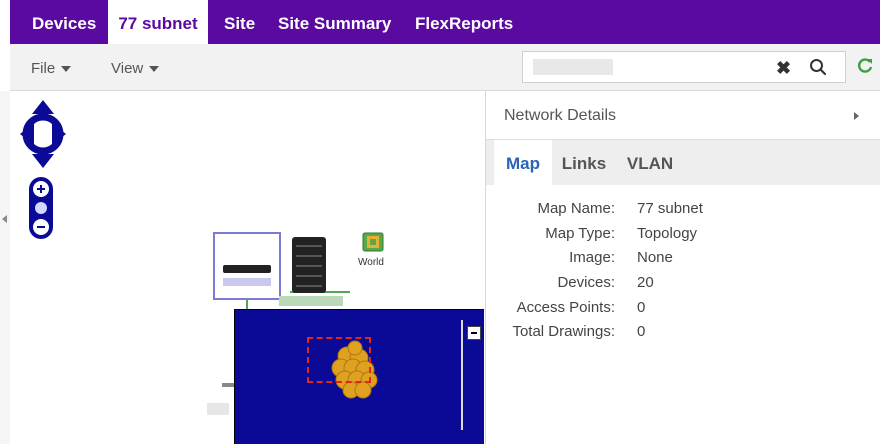 This screenshot has height=444, width=880. I want to click on tab-site-summary: Site Summary, so click(334, 22).